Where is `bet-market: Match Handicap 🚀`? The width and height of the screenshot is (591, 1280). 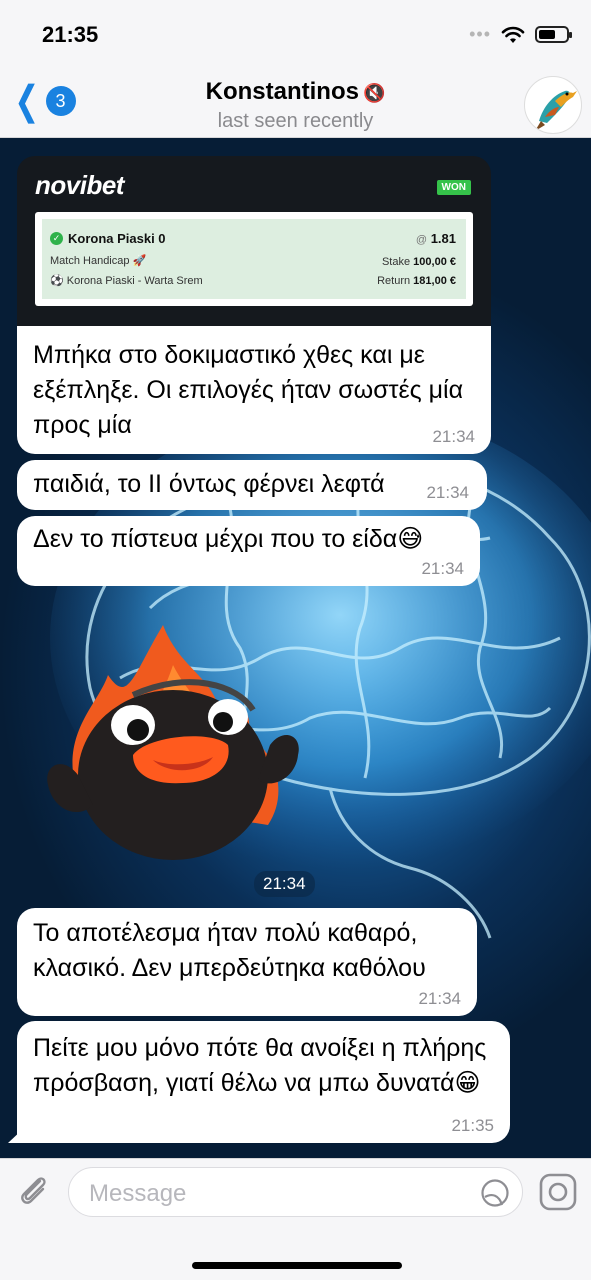
bet-market: Match Handicap 🚀 is located at coordinates (98, 261).